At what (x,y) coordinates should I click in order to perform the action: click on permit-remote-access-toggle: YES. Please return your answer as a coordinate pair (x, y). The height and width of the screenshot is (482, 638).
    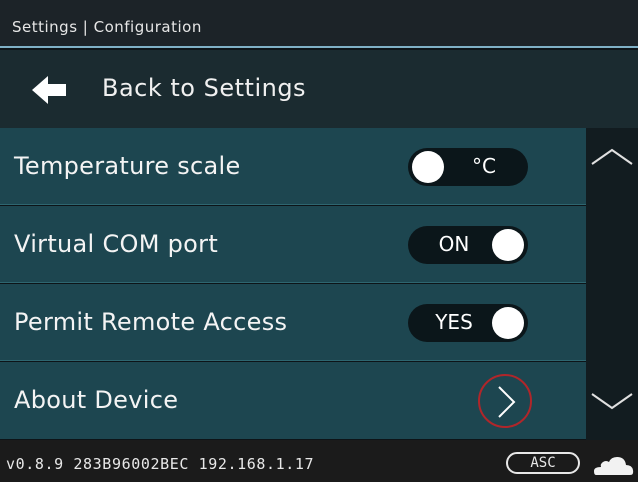
    Looking at the image, I should click on (468, 323).